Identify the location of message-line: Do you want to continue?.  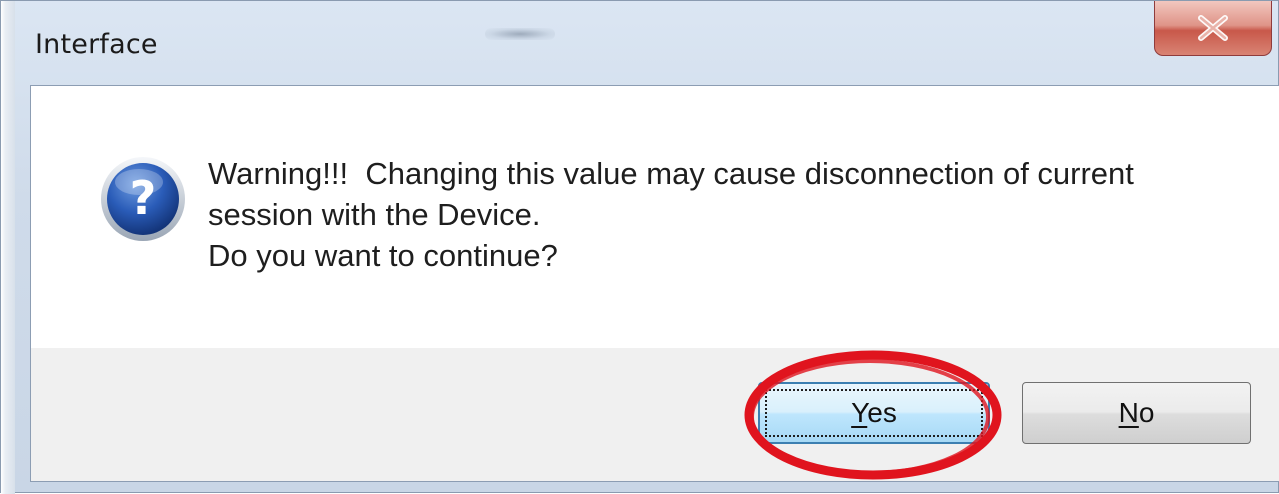
(383, 255).